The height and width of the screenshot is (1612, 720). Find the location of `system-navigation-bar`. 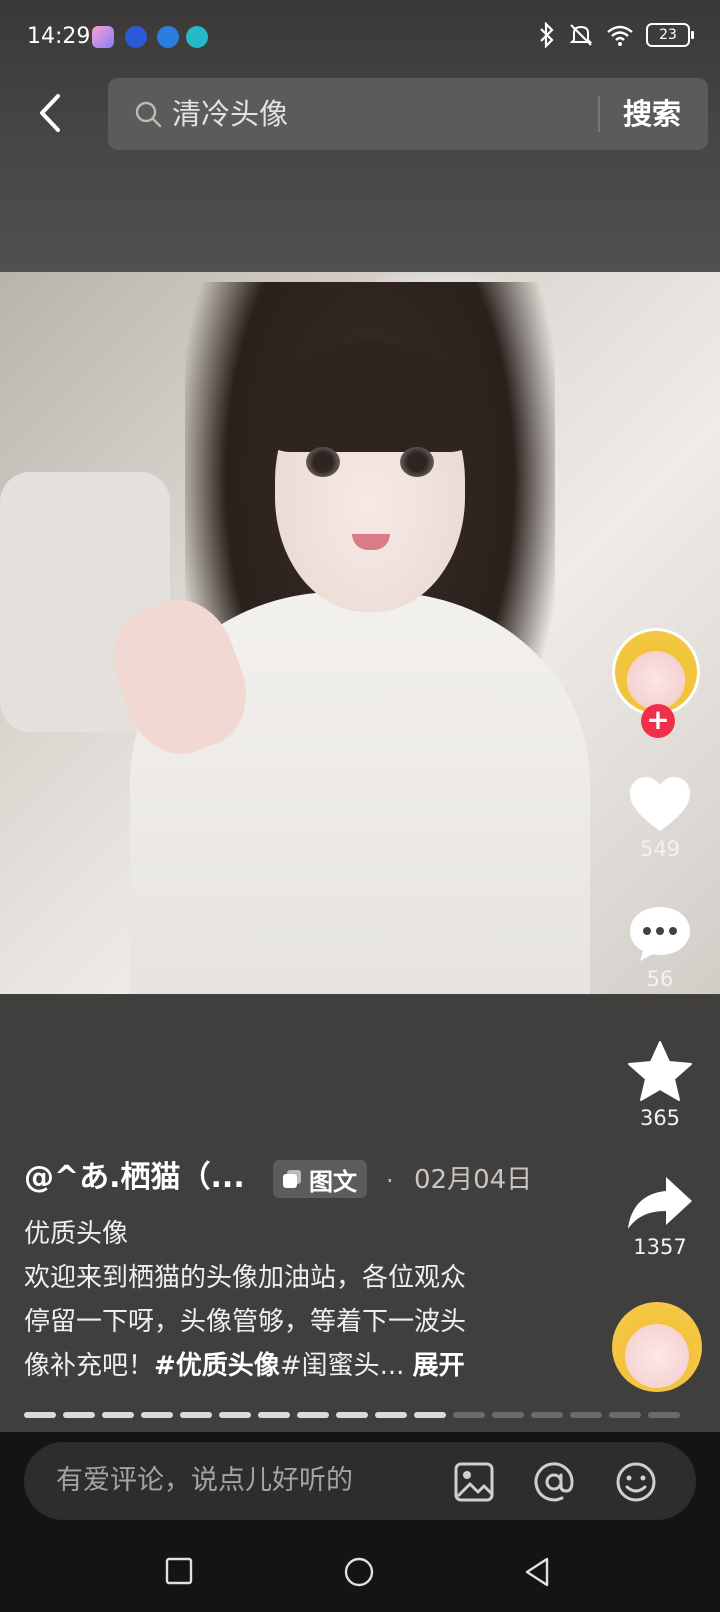

system-navigation-bar is located at coordinates (360, 1575).